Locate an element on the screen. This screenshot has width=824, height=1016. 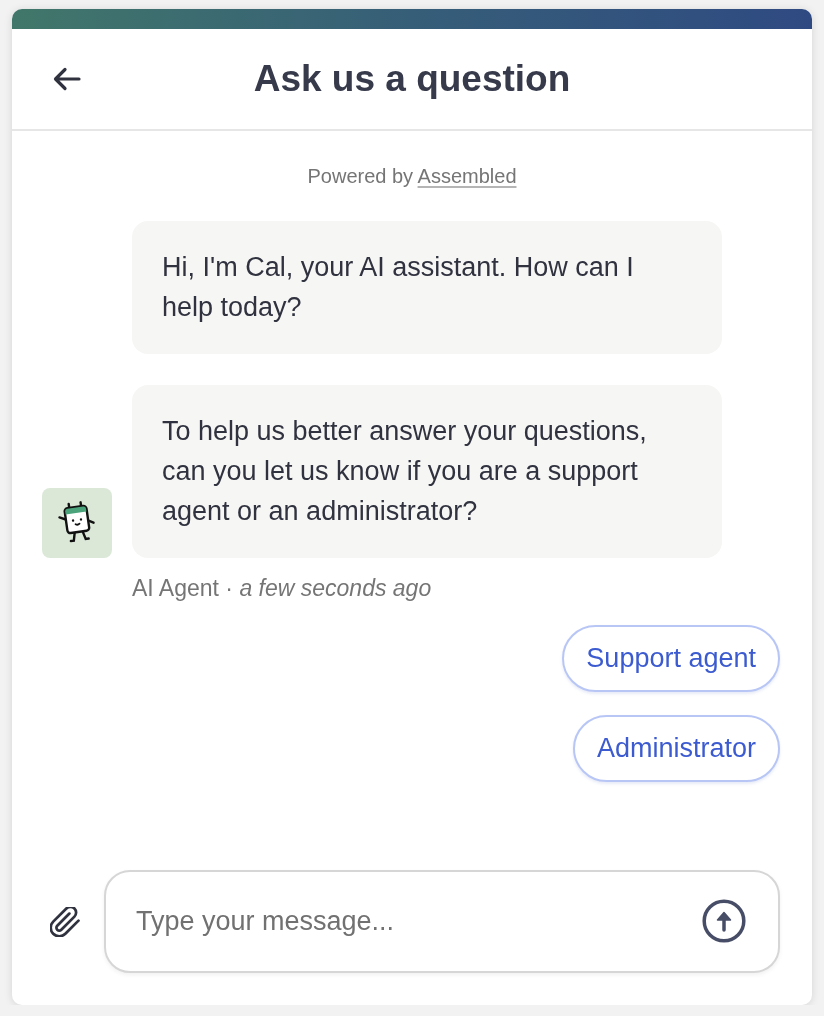
chat-message-bubble: To help us better answer your questions, can you let us know if you are a support agent or an administrator? is located at coordinates (427, 471).